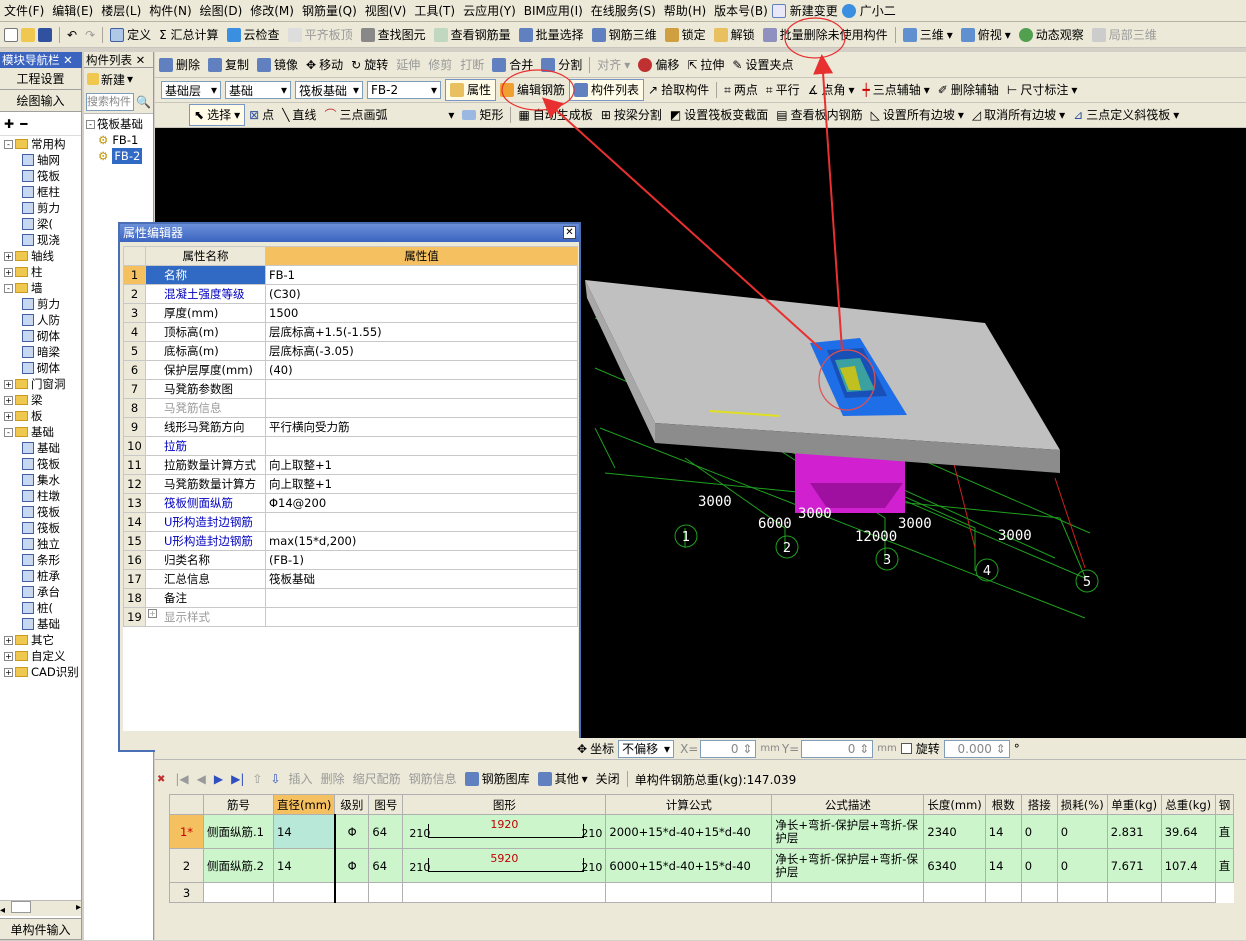 The height and width of the screenshot is (941, 1246). Describe the element at coordinates (350, 522) in the screenshot. I see `property-row: 14 U形构造封边钢筋` at that location.